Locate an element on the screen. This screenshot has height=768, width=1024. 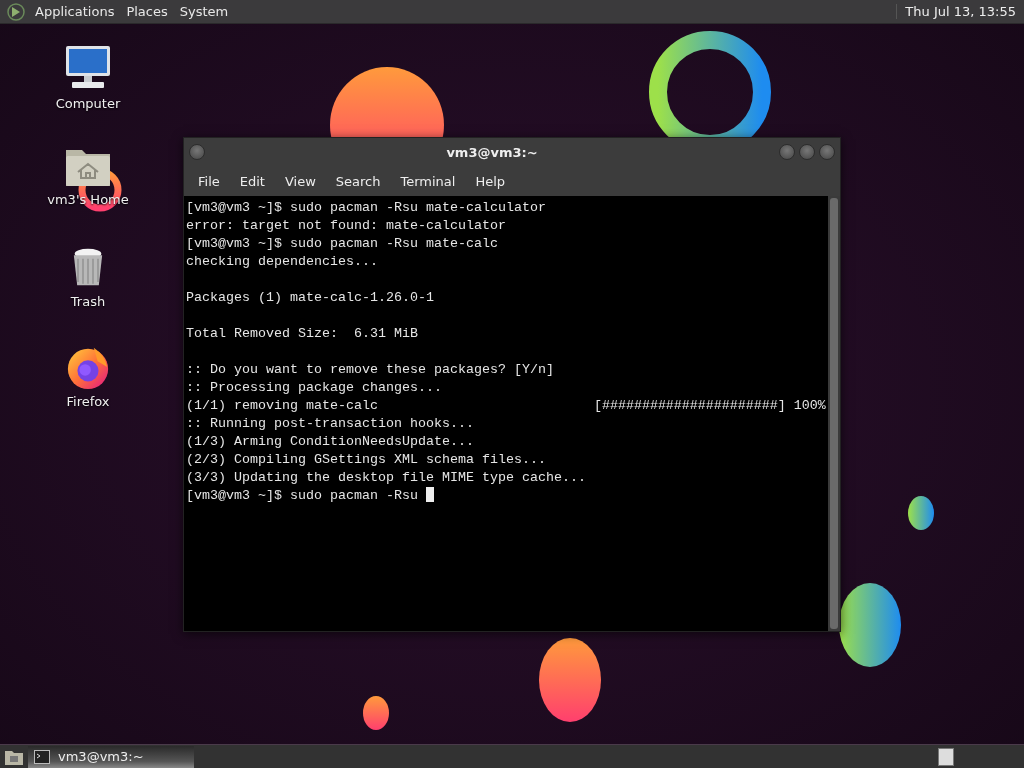
menu-item: Edit is located at coordinates (252, 181).